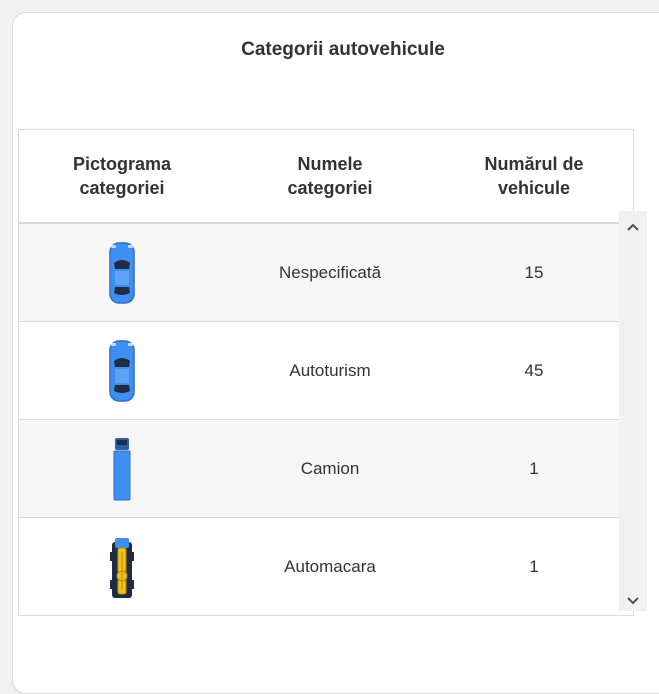 The height and width of the screenshot is (694, 659). Describe the element at coordinates (534, 272) in the screenshot. I see `vehicle-count: 15` at that location.